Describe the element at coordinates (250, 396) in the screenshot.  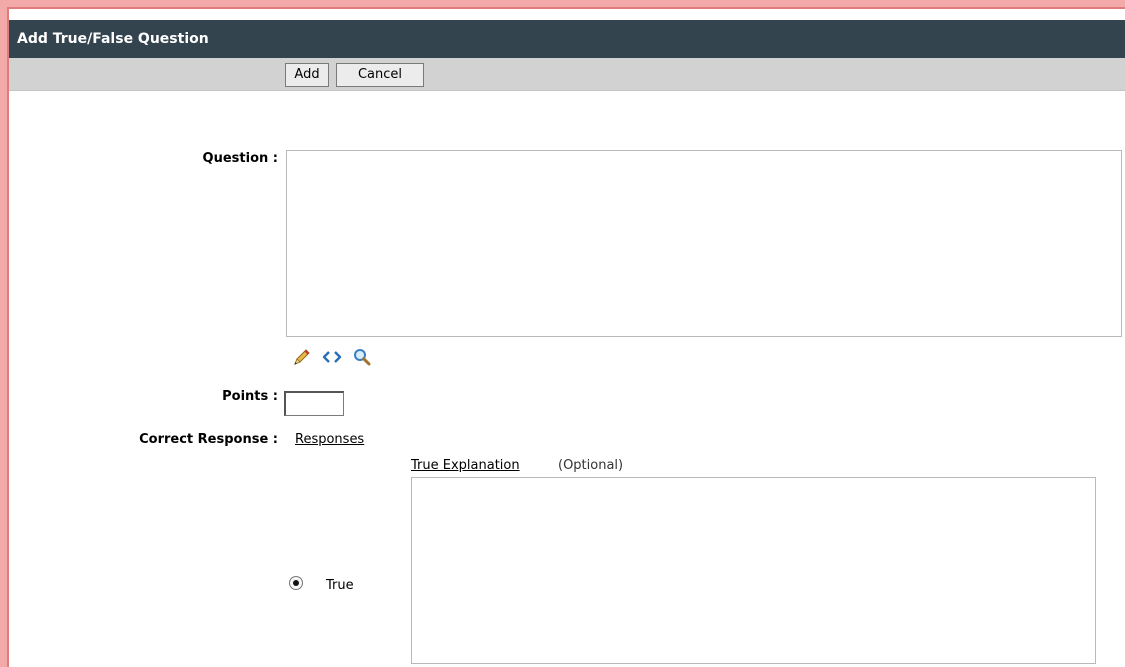
I see `points-label: Points :` at that location.